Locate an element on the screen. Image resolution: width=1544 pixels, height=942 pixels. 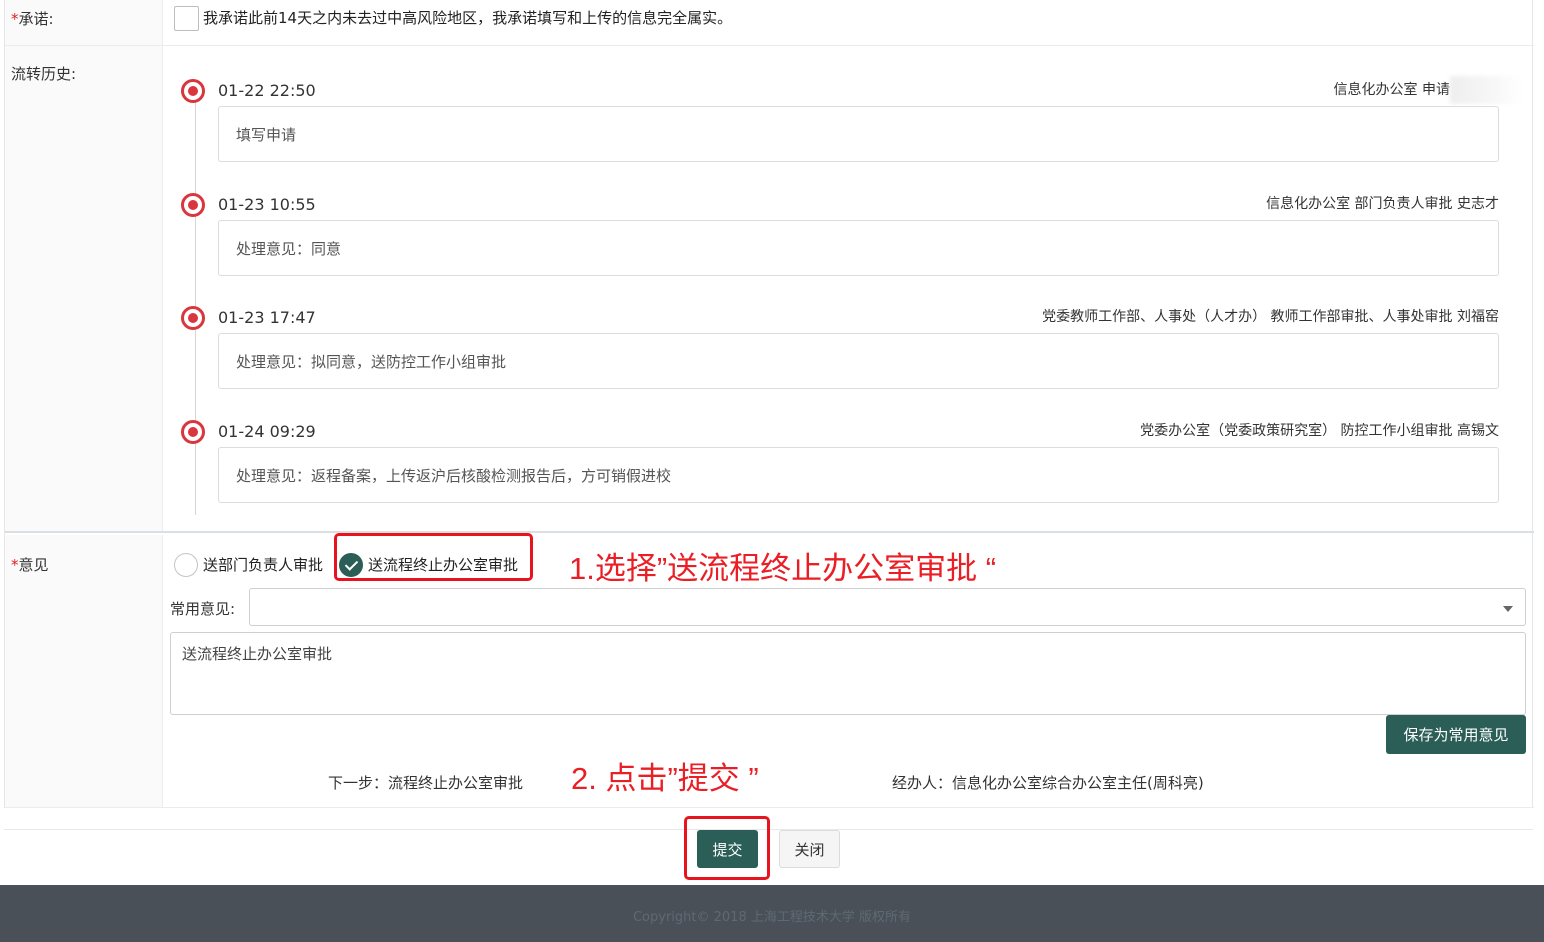
annotation-step1: 1.选择”送流程终止办公室审批 “ is located at coordinates (783, 568).